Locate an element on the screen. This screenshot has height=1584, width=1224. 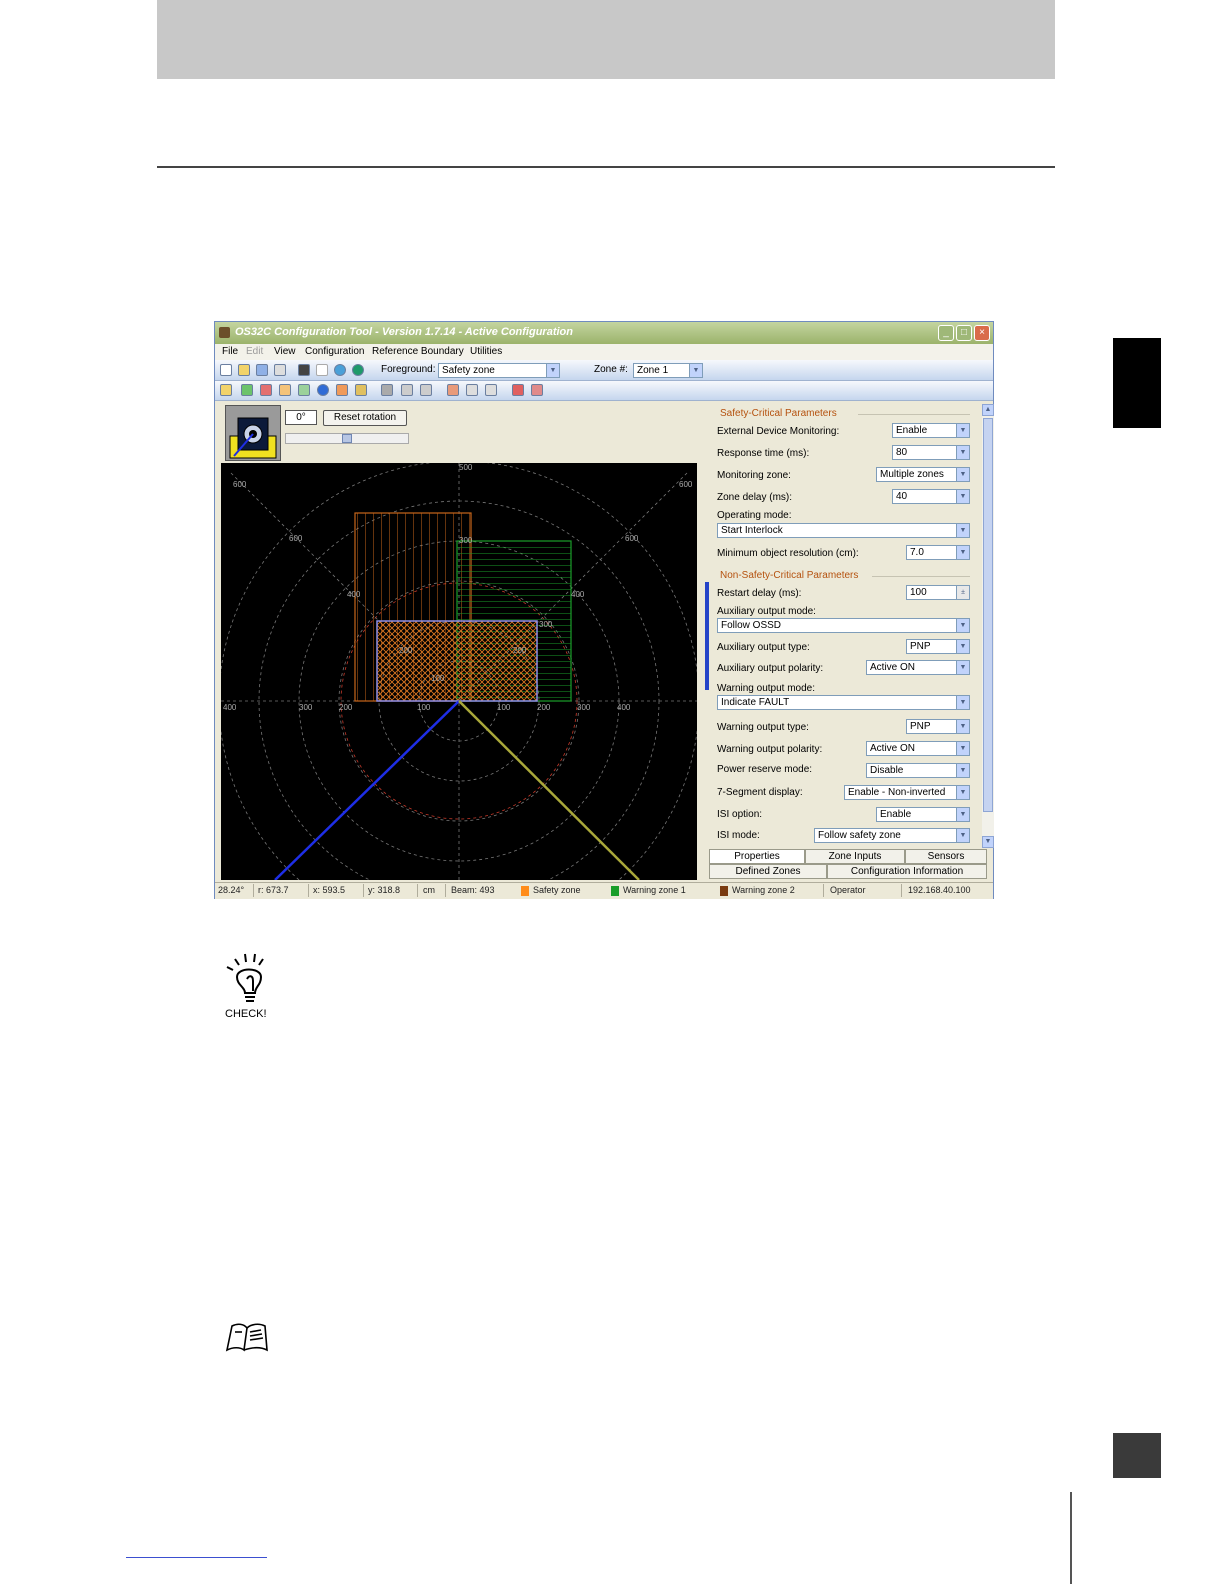
reset-rotation-button: Reset rotation is located at coordinates (365, 418).